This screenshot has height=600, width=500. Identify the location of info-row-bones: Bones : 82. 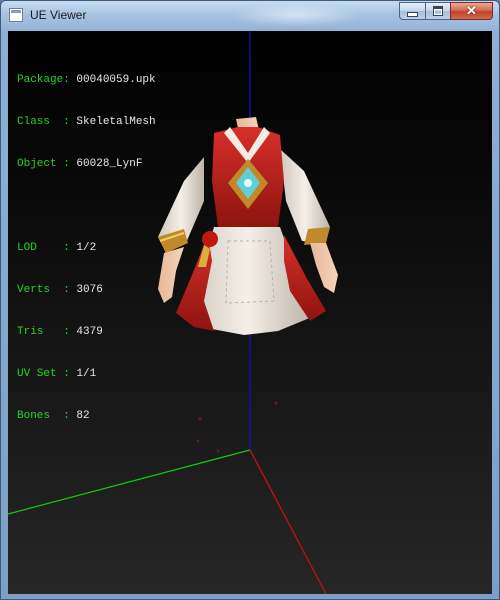
(86, 416).